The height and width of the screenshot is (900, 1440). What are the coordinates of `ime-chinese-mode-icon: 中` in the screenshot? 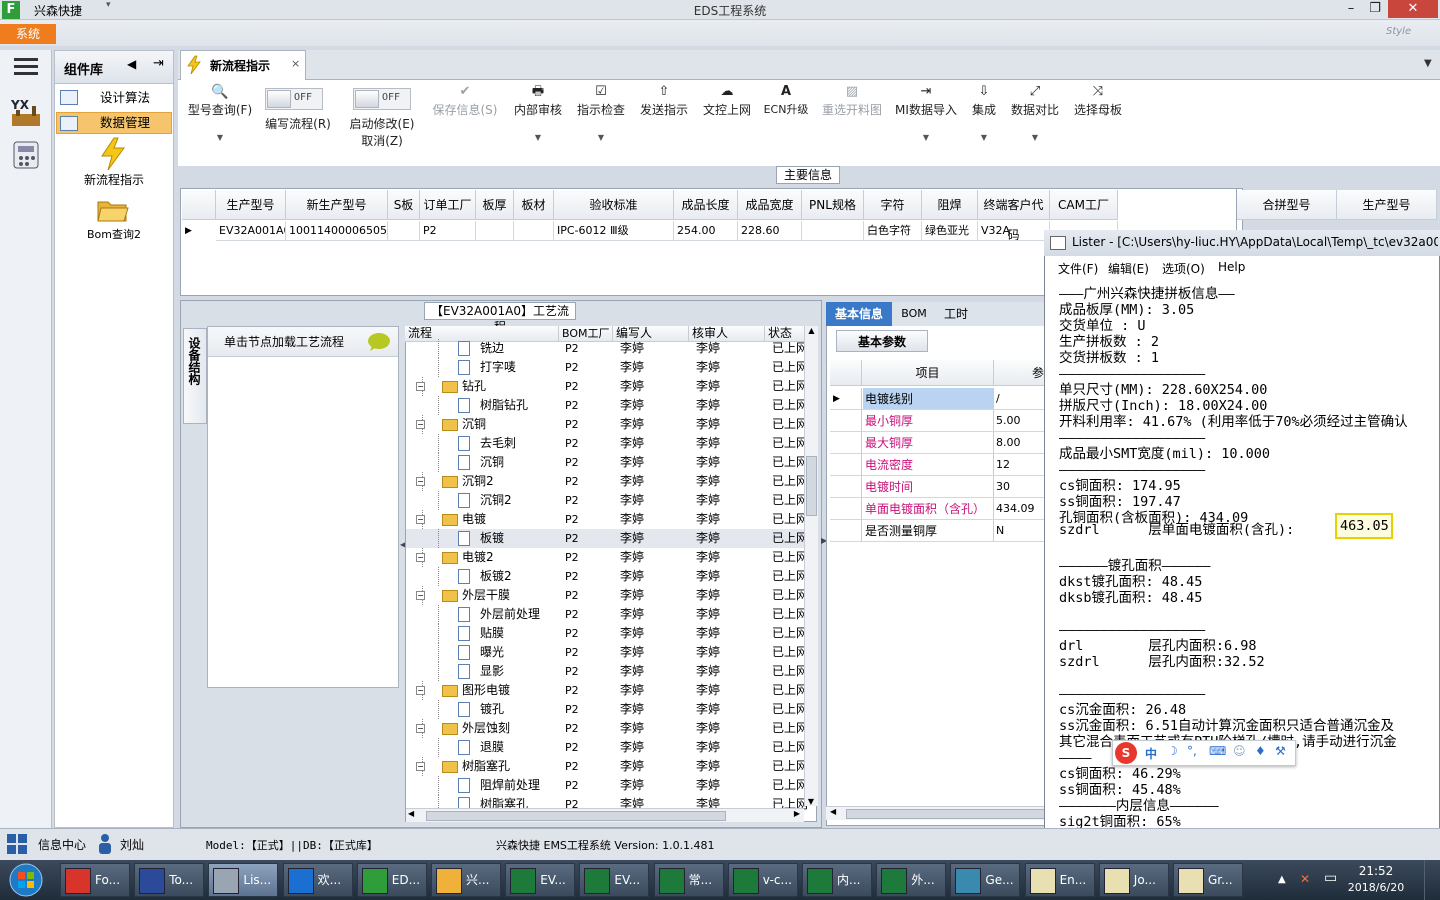 It's located at (1151, 753).